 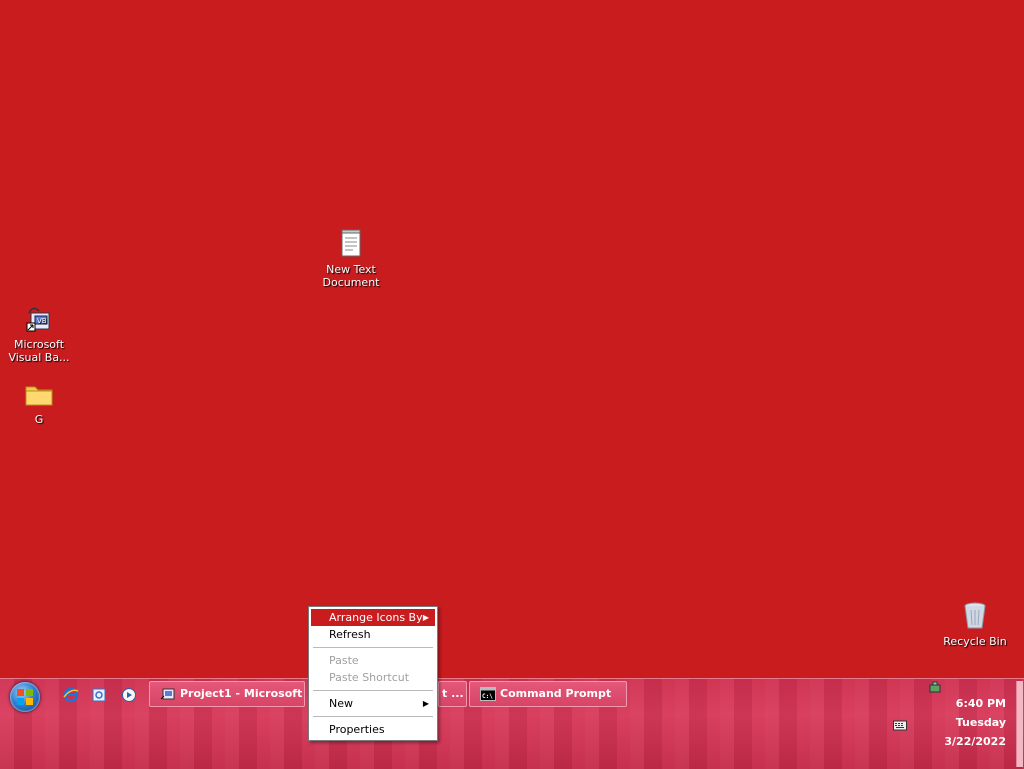 What do you see at coordinates (980, 722) in the screenshot?
I see `tray-day: Tuesday` at bounding box center [980, 722].